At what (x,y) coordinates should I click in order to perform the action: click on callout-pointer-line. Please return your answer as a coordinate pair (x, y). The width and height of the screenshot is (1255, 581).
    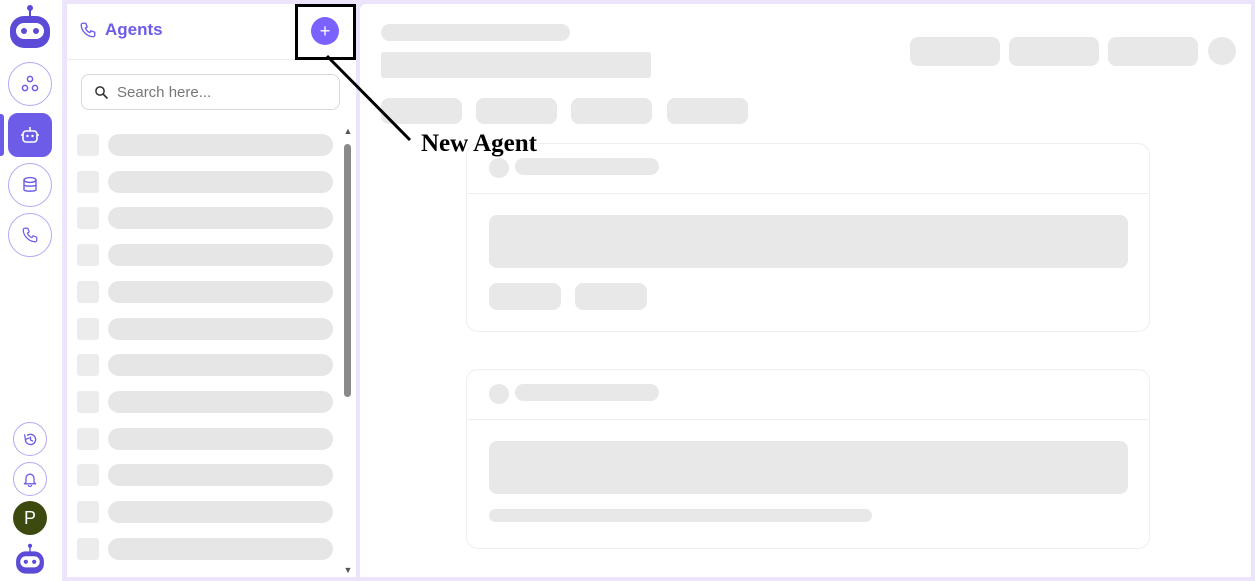
    Looking at the image, I should click on (368, 98).